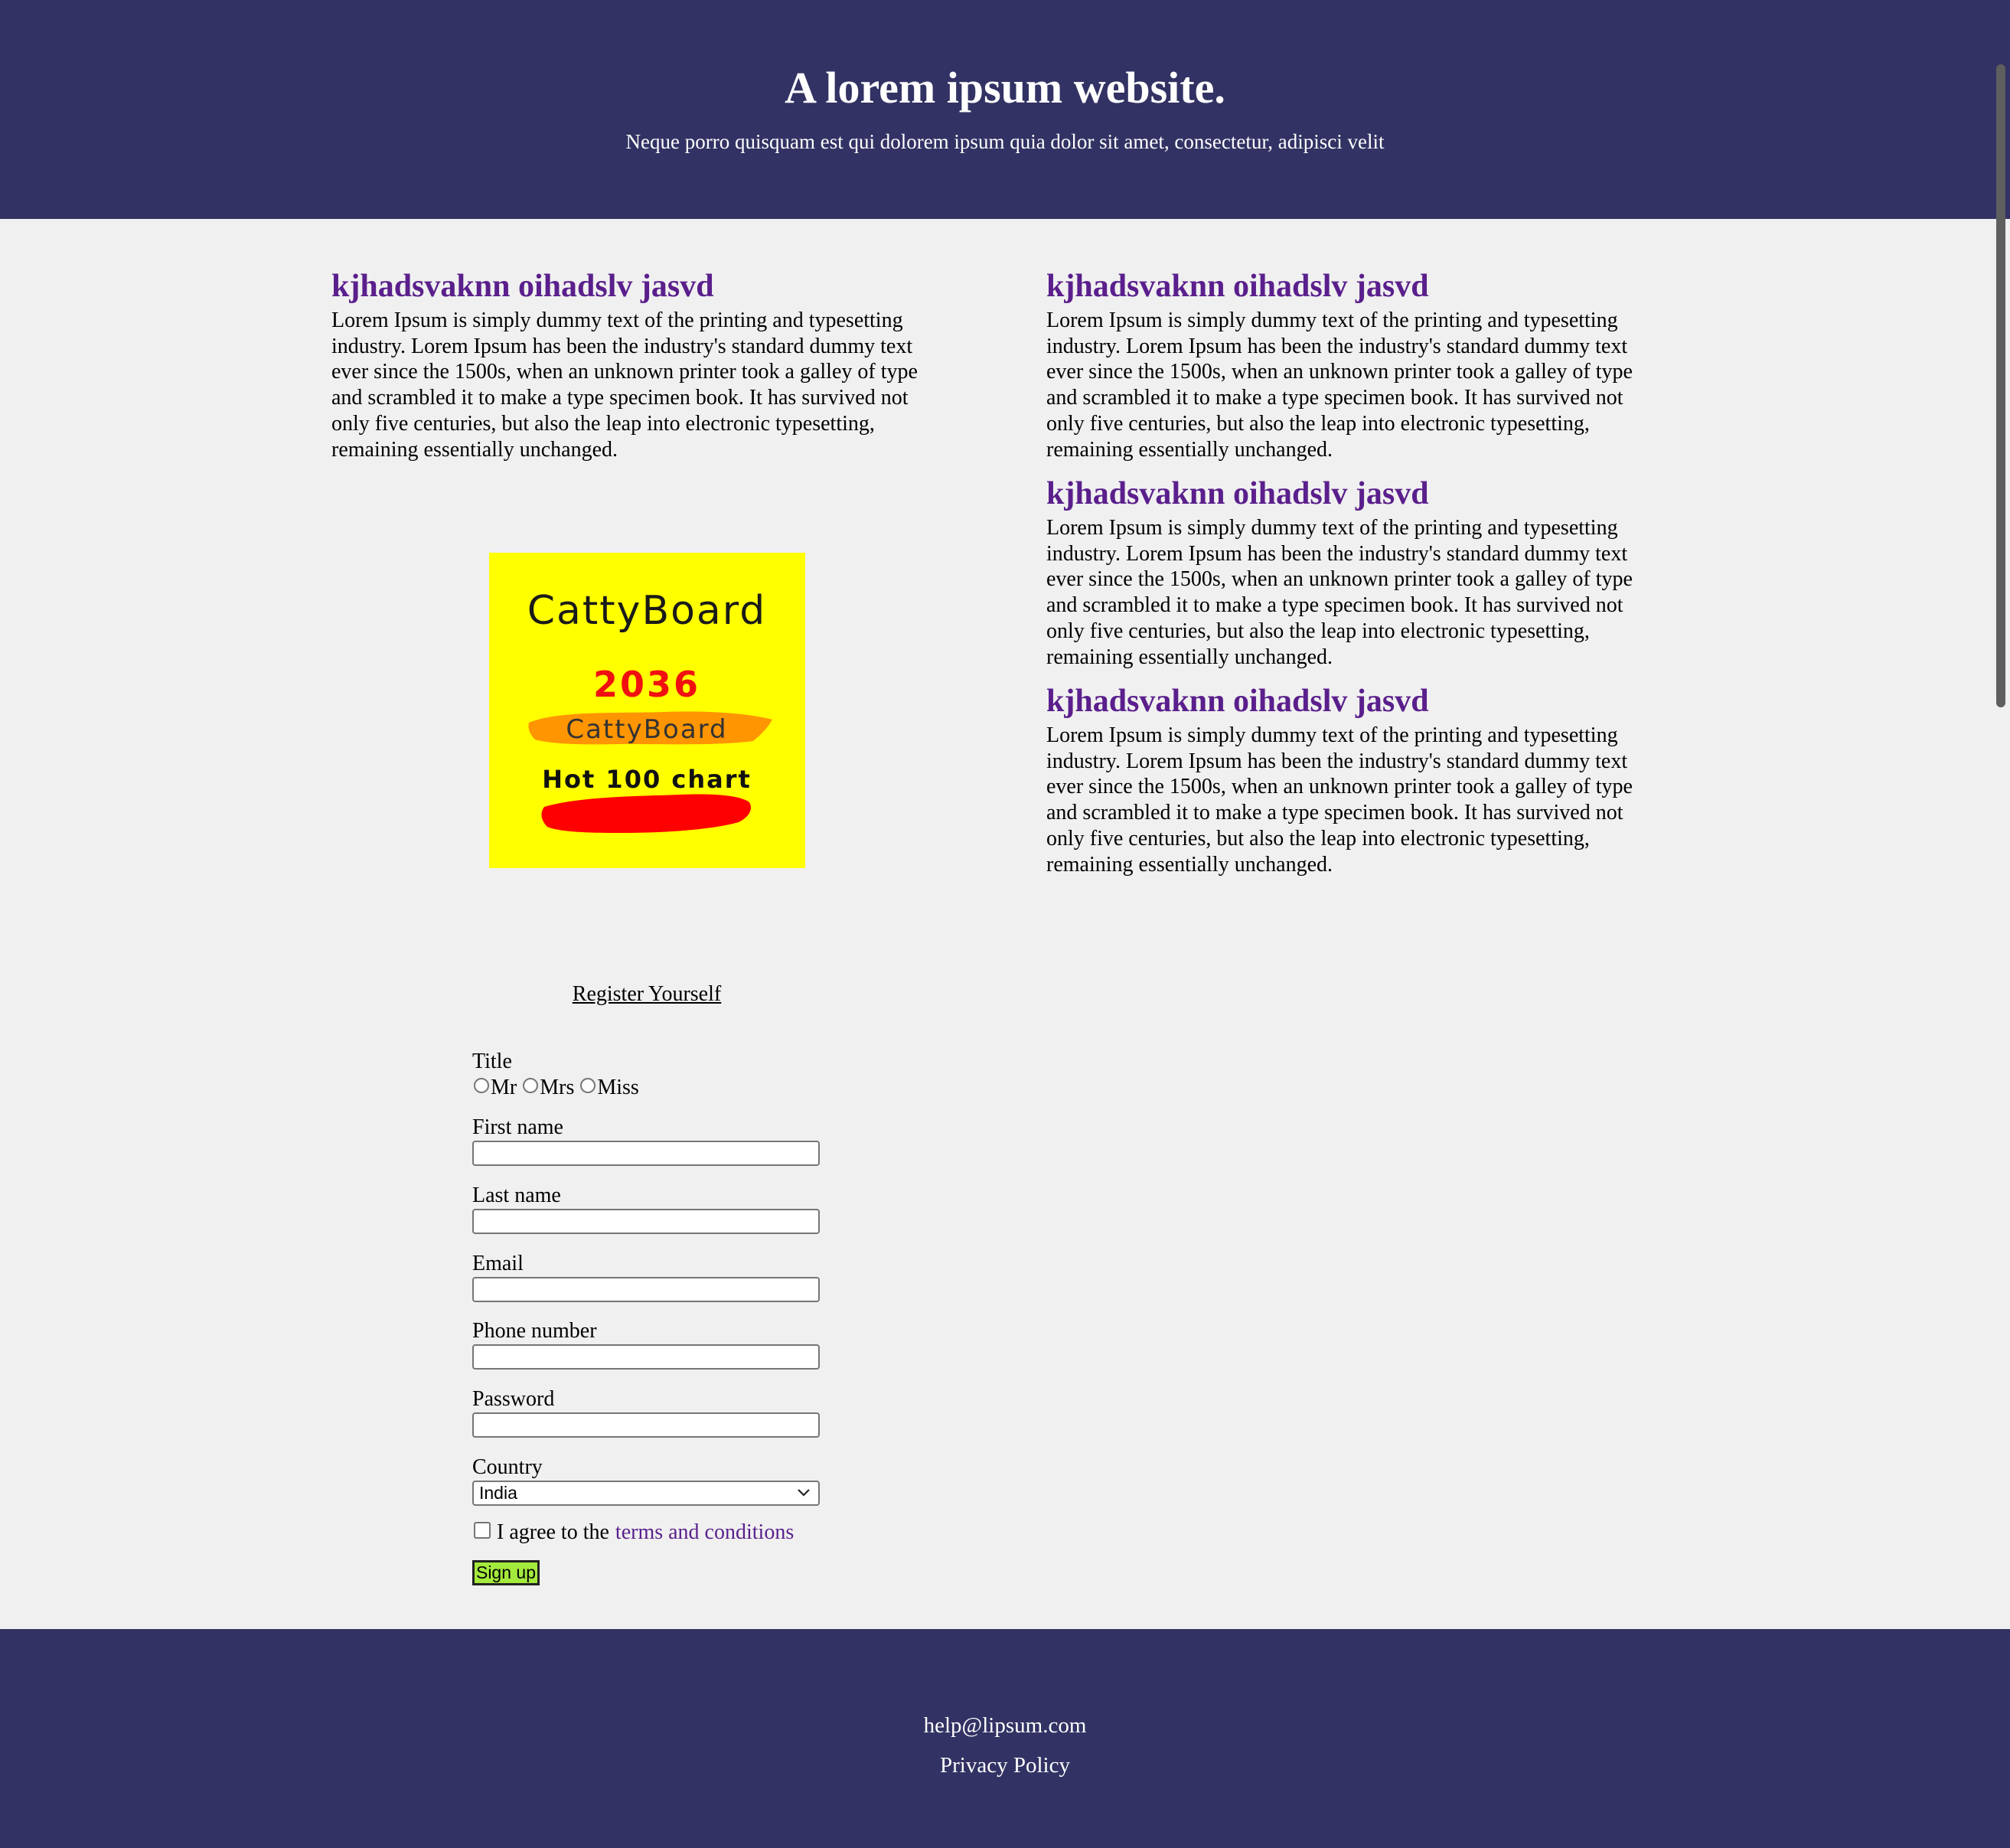  Describe the element at coordinates (507, 1467) in the screenshot. I see `country-label: Country` at that location.